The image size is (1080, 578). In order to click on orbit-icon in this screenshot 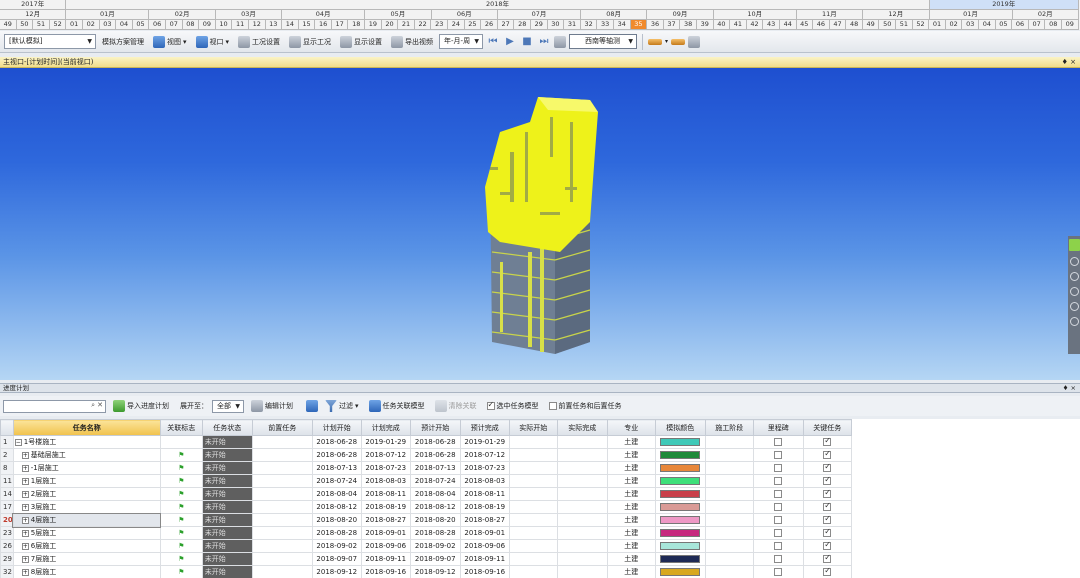, I will do `click(1074, 291)`.